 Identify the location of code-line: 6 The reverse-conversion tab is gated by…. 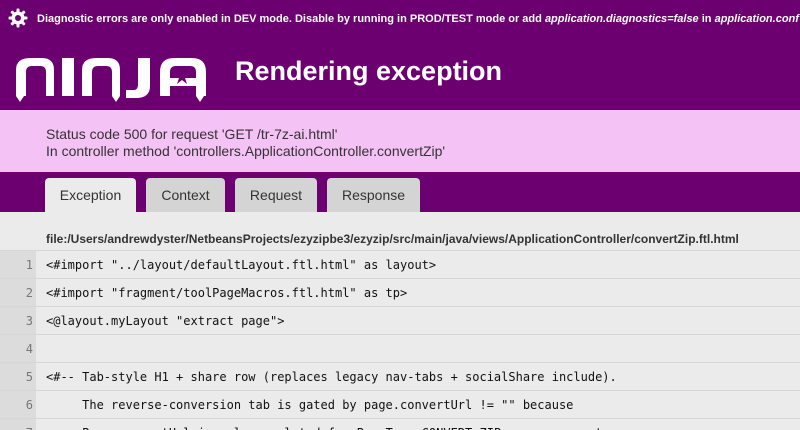
(400, 404).